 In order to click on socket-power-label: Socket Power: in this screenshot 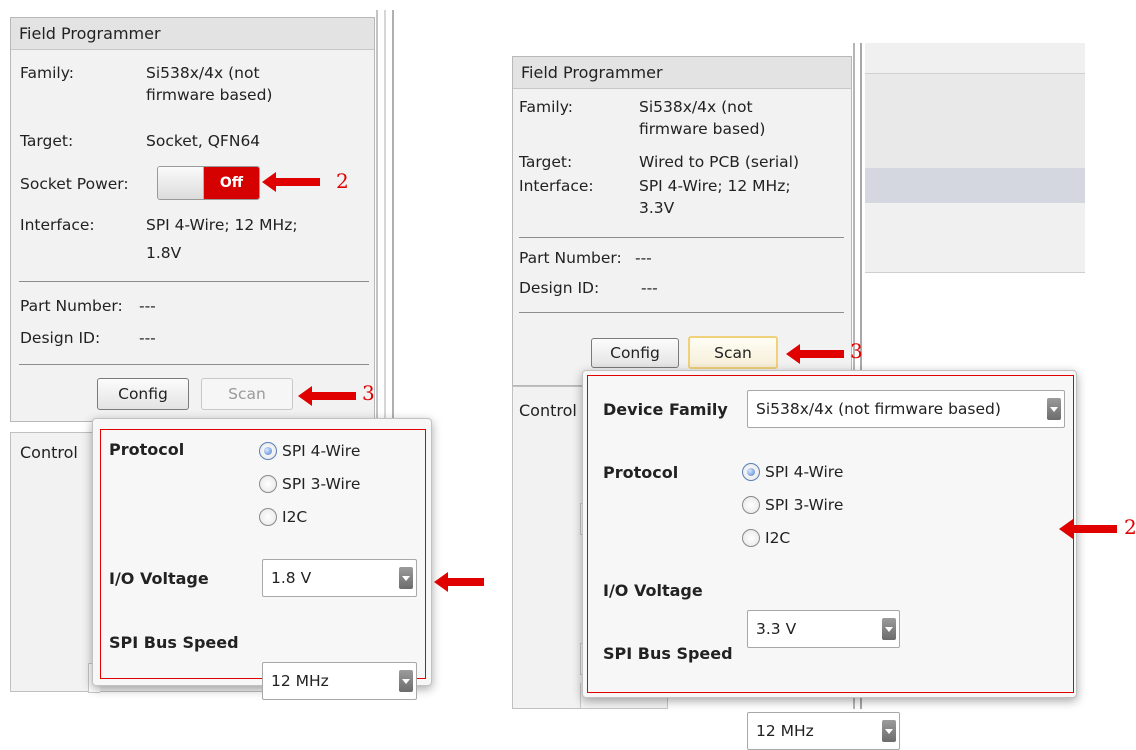, I will do `click(74, 184)`.